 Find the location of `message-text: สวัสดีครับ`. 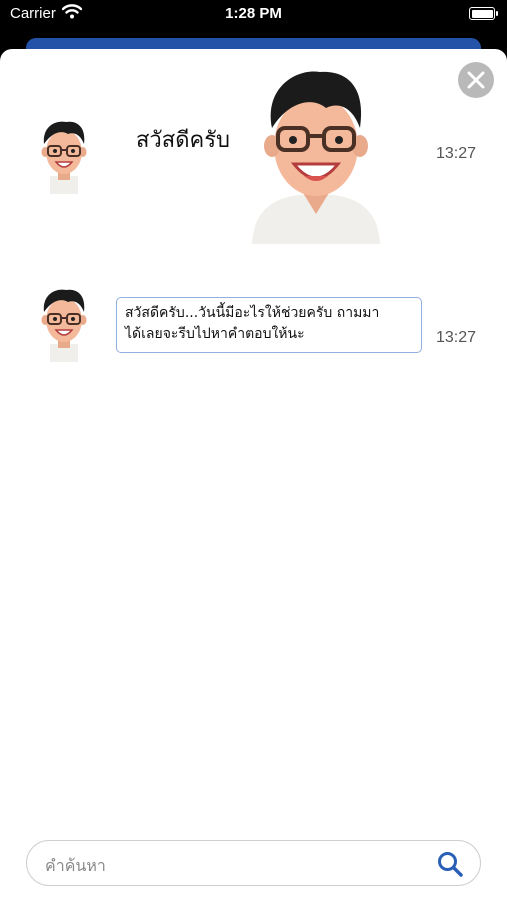

message-text: สวัสดีครับ is located at coordinates (183, 140).